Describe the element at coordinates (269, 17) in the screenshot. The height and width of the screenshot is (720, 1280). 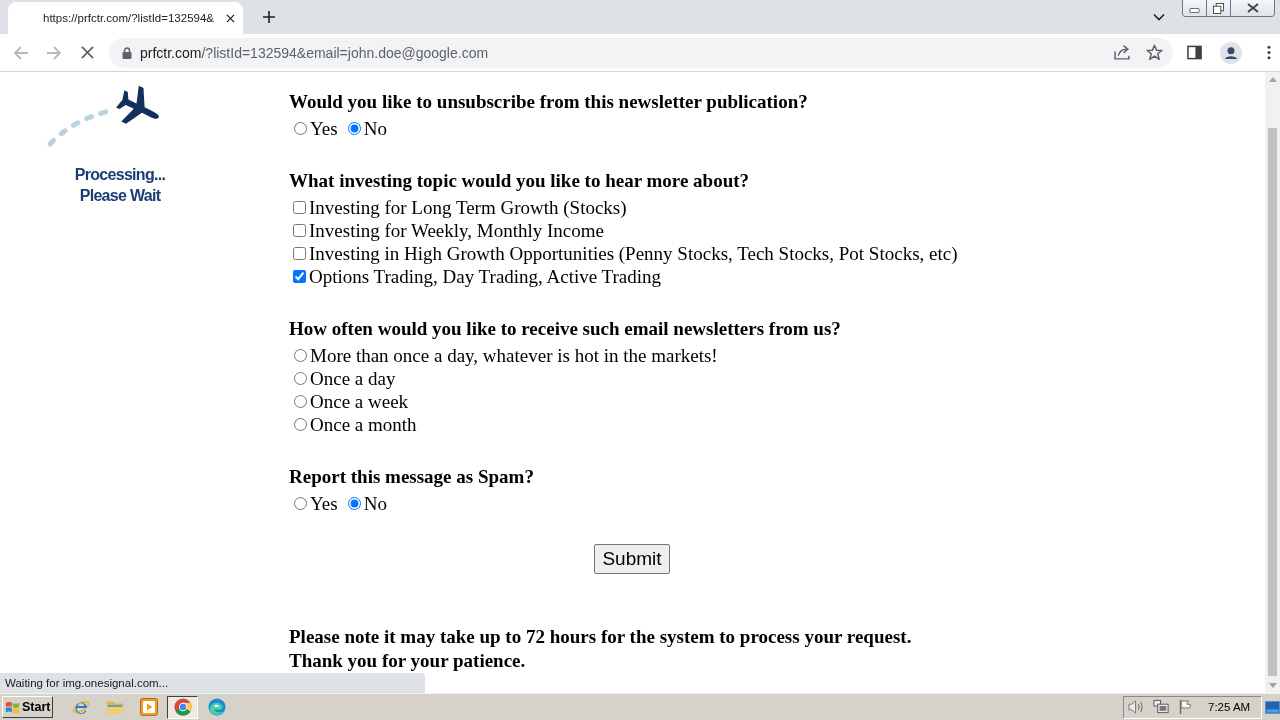
I see `plus-icon` at that location.